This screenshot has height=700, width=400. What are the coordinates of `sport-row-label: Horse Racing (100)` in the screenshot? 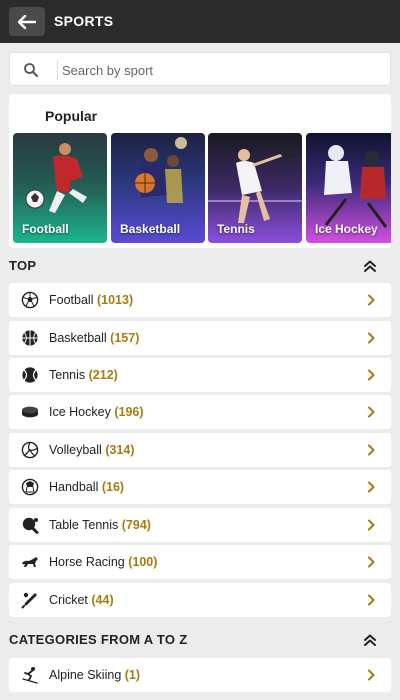 It's located at (103, 562).